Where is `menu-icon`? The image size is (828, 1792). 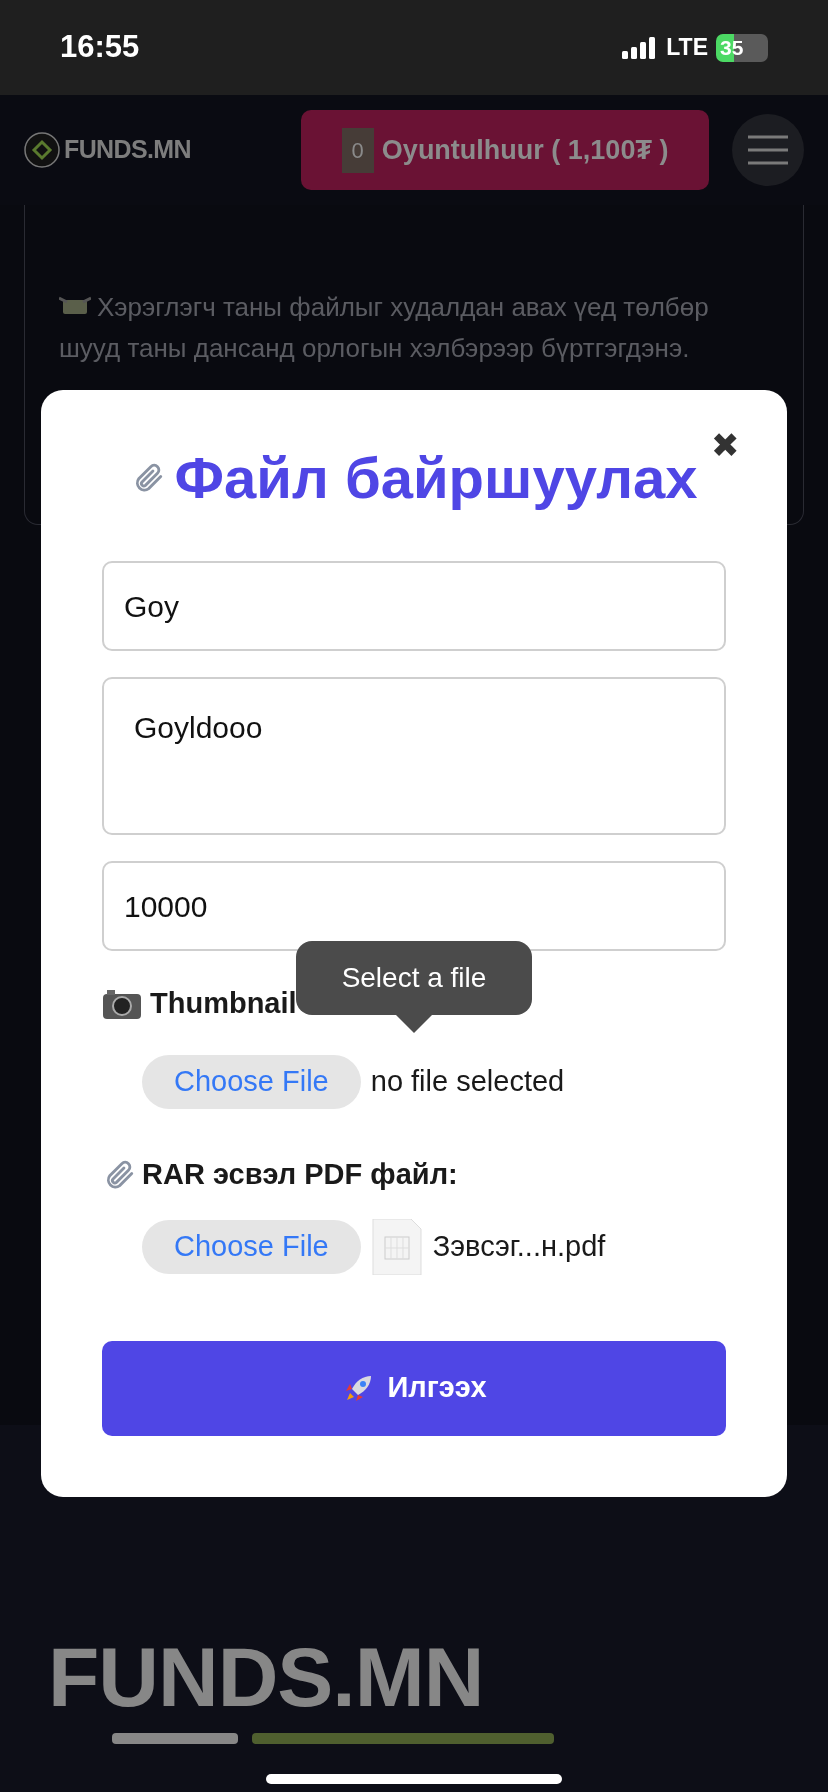 menu-icon is located at coordinates (768, 150).